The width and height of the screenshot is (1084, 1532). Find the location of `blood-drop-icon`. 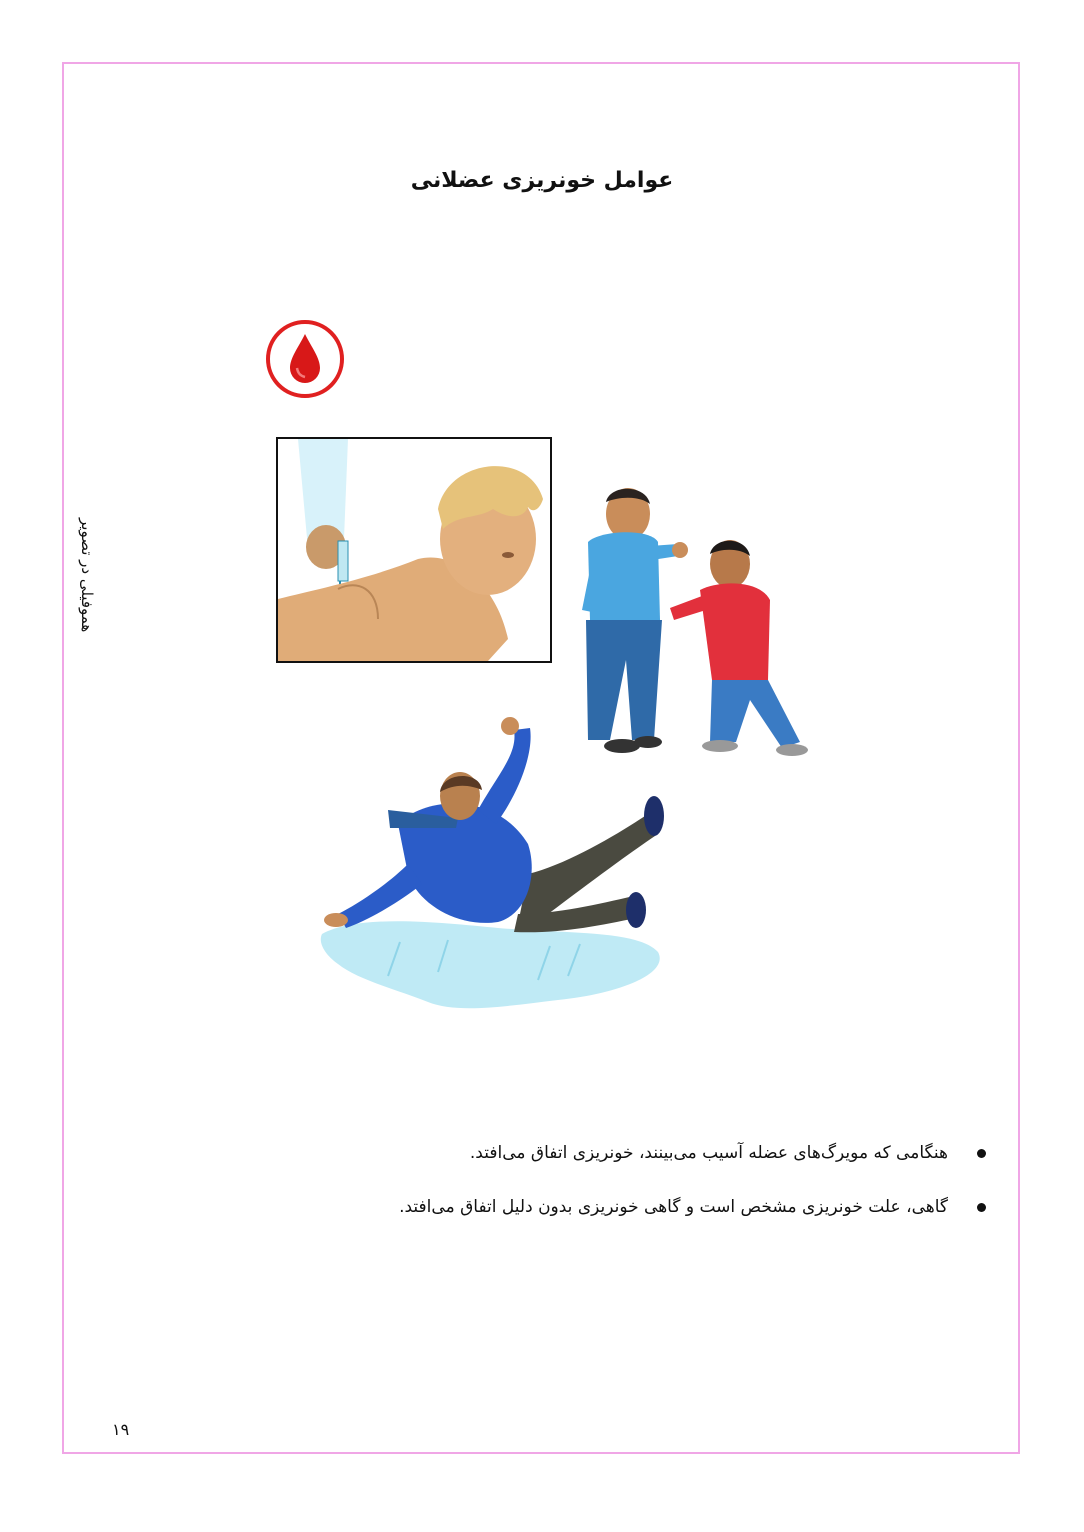

blood-drop-icon is located at coordinates (305, 359).